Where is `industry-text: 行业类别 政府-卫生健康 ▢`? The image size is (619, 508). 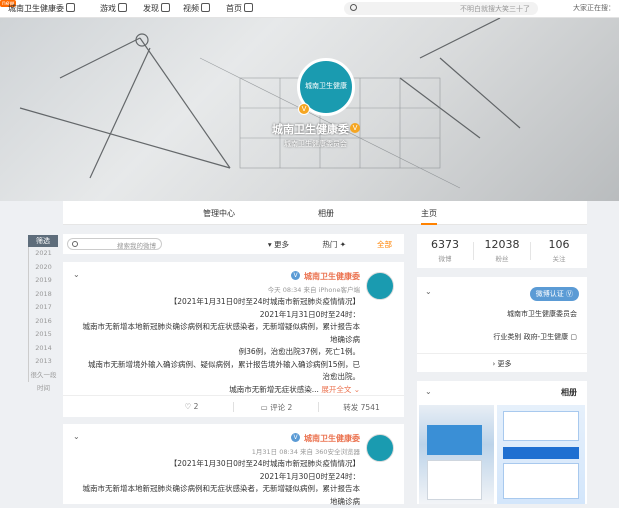 industry-text: 行业类别 政府-卫生健康 ▢ is located at coordinates (535, 337).